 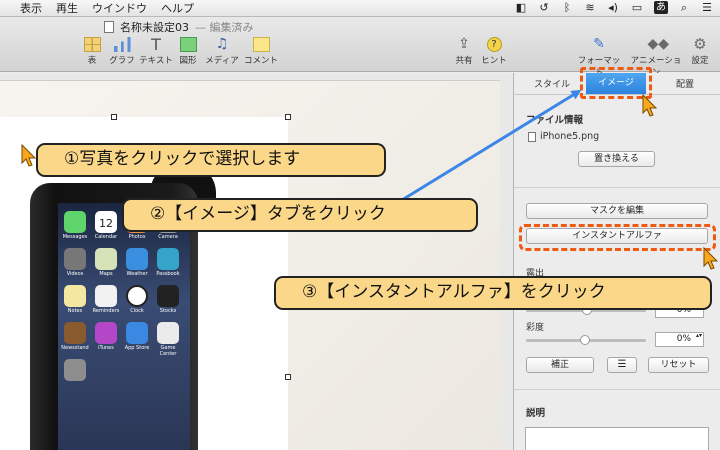 I want to click on comment-icon, so click(x=261, y=44).